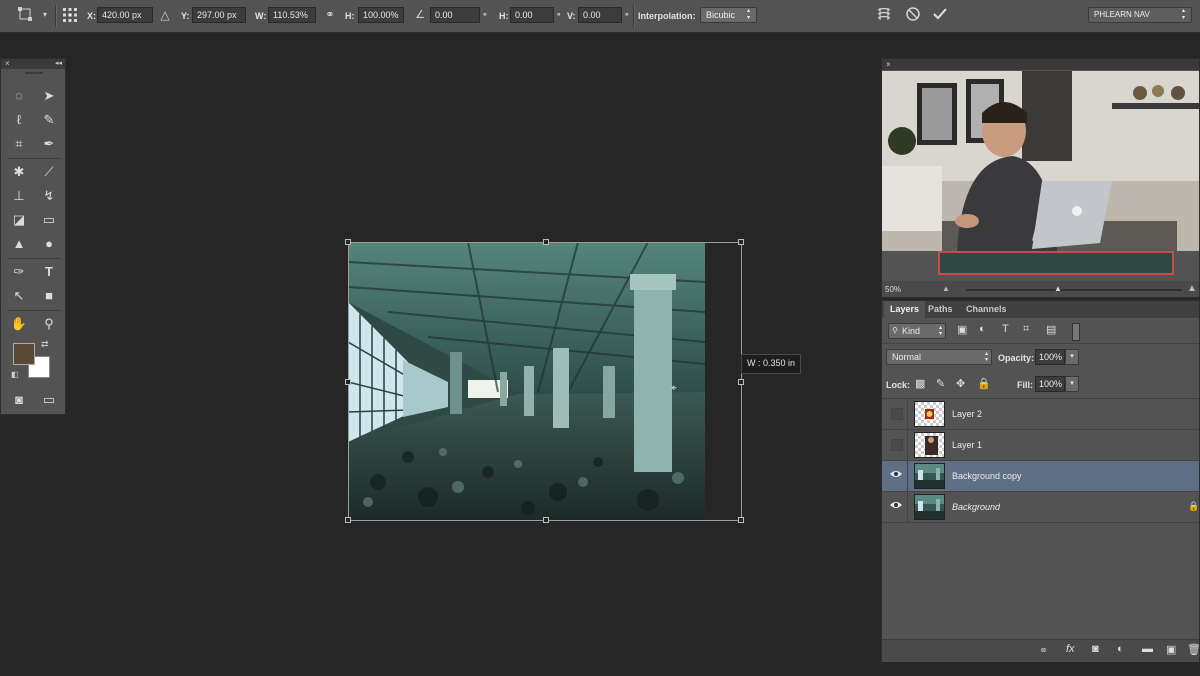 The height and width of the screenshot is (676, 1200). Describe the element at coordinates (888, 64) in the screenshot. I see `navigator-close-icon: ×` at that location.